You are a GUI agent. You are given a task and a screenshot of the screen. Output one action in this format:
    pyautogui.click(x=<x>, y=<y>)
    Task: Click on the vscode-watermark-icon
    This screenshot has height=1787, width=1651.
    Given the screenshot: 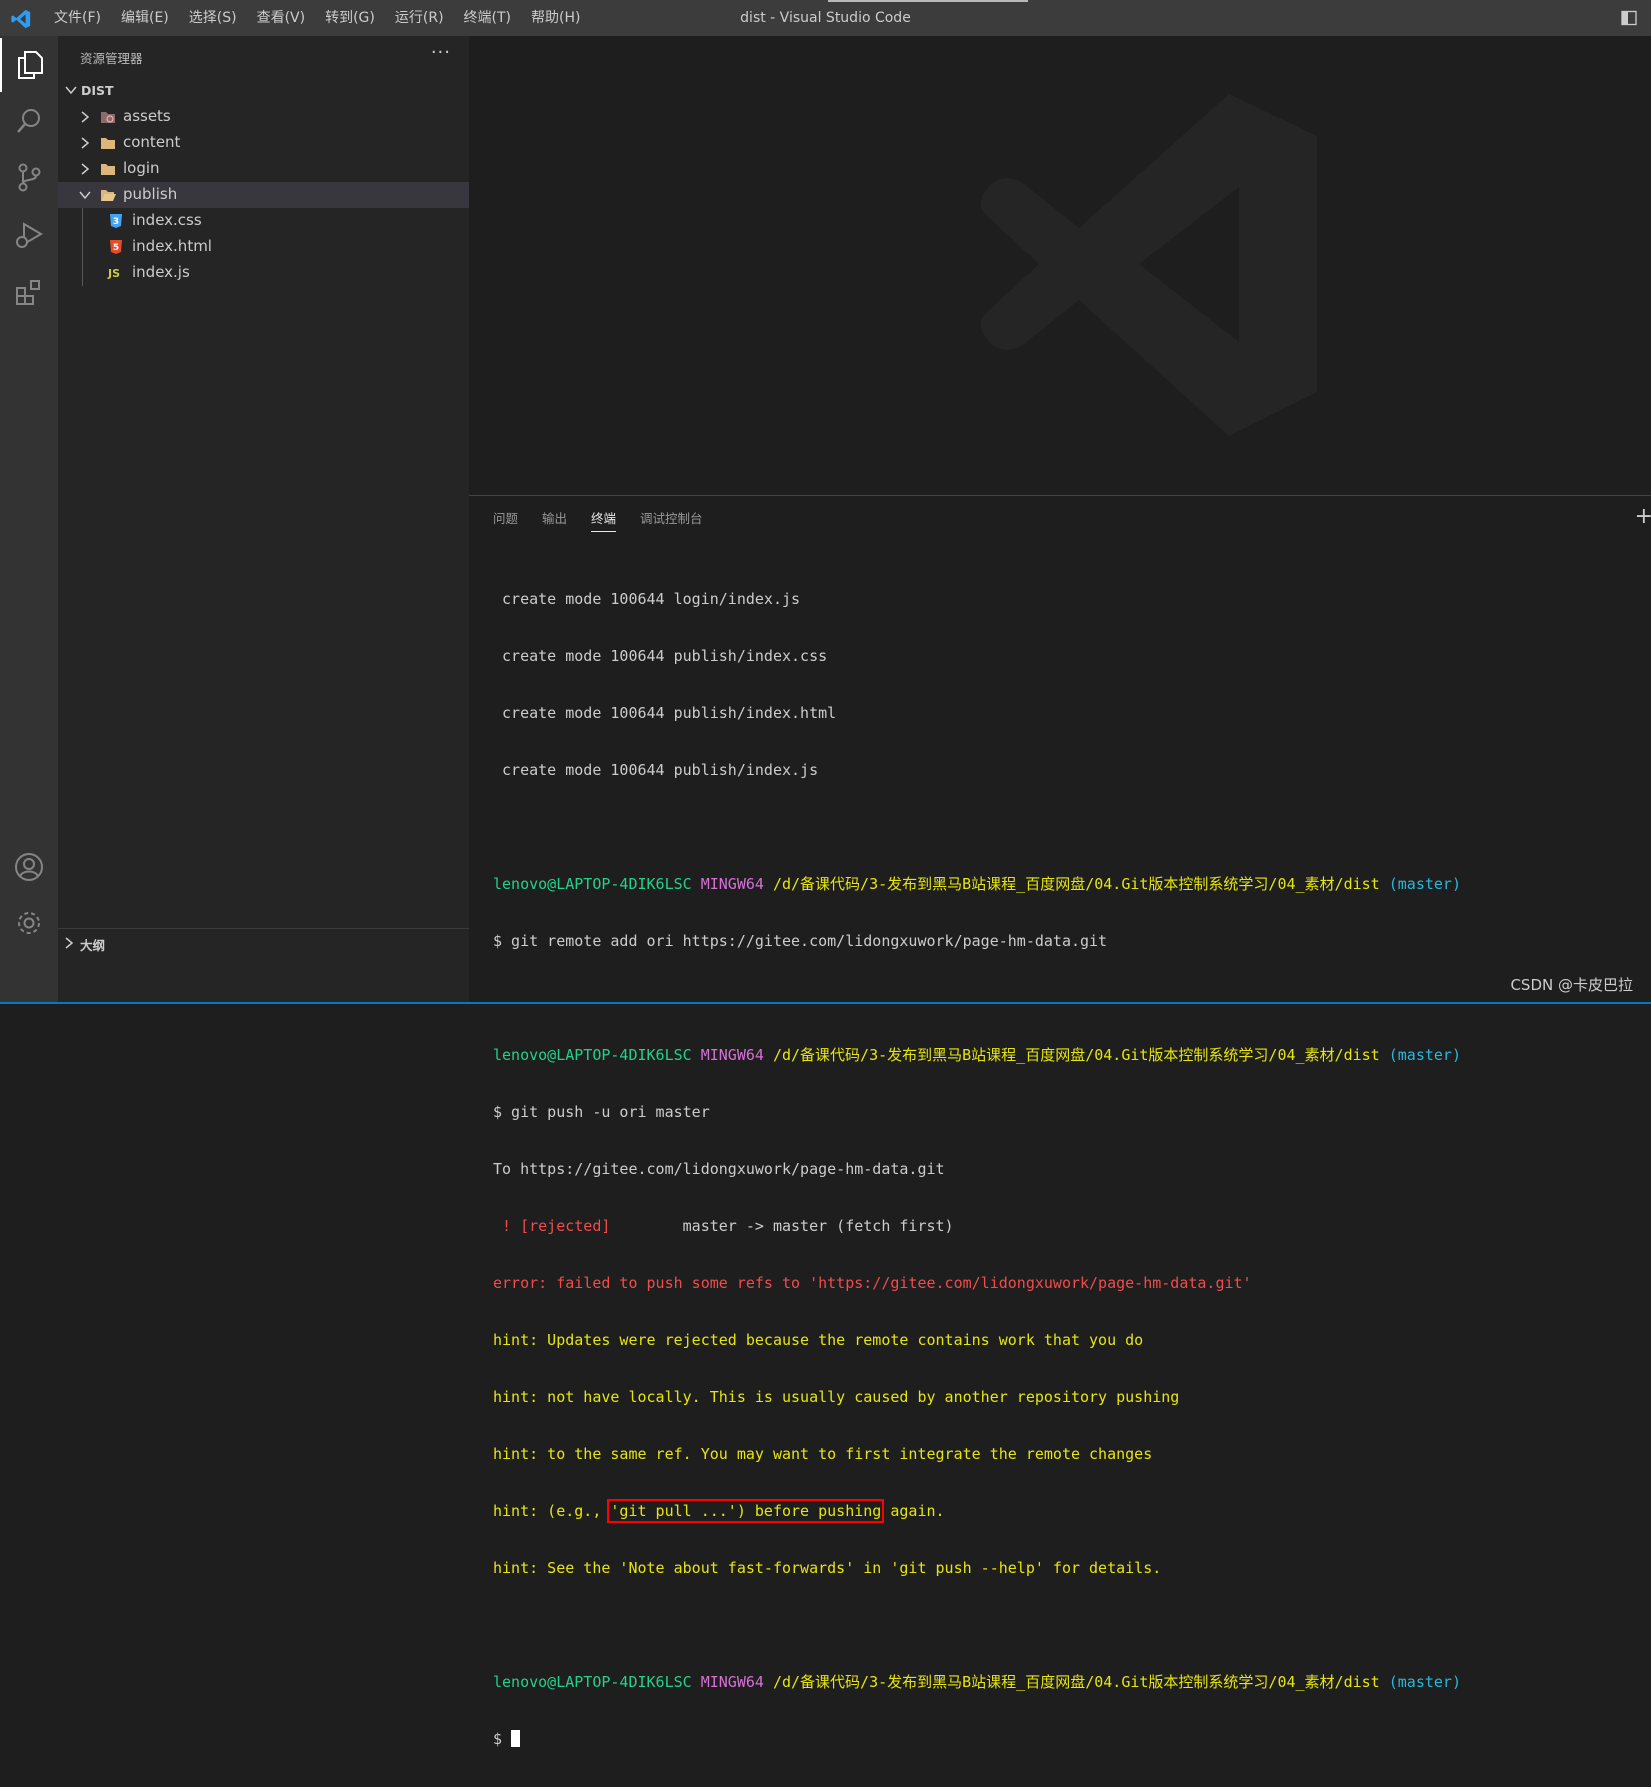 What is the action you would take?
    pyautogui.click(x=1148, y=265)
    